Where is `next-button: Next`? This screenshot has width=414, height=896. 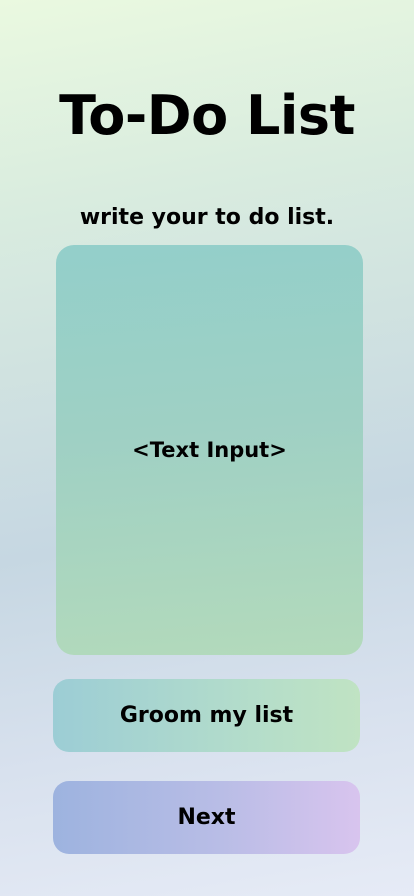
next-button: Next is located at coordinates (206, 817).